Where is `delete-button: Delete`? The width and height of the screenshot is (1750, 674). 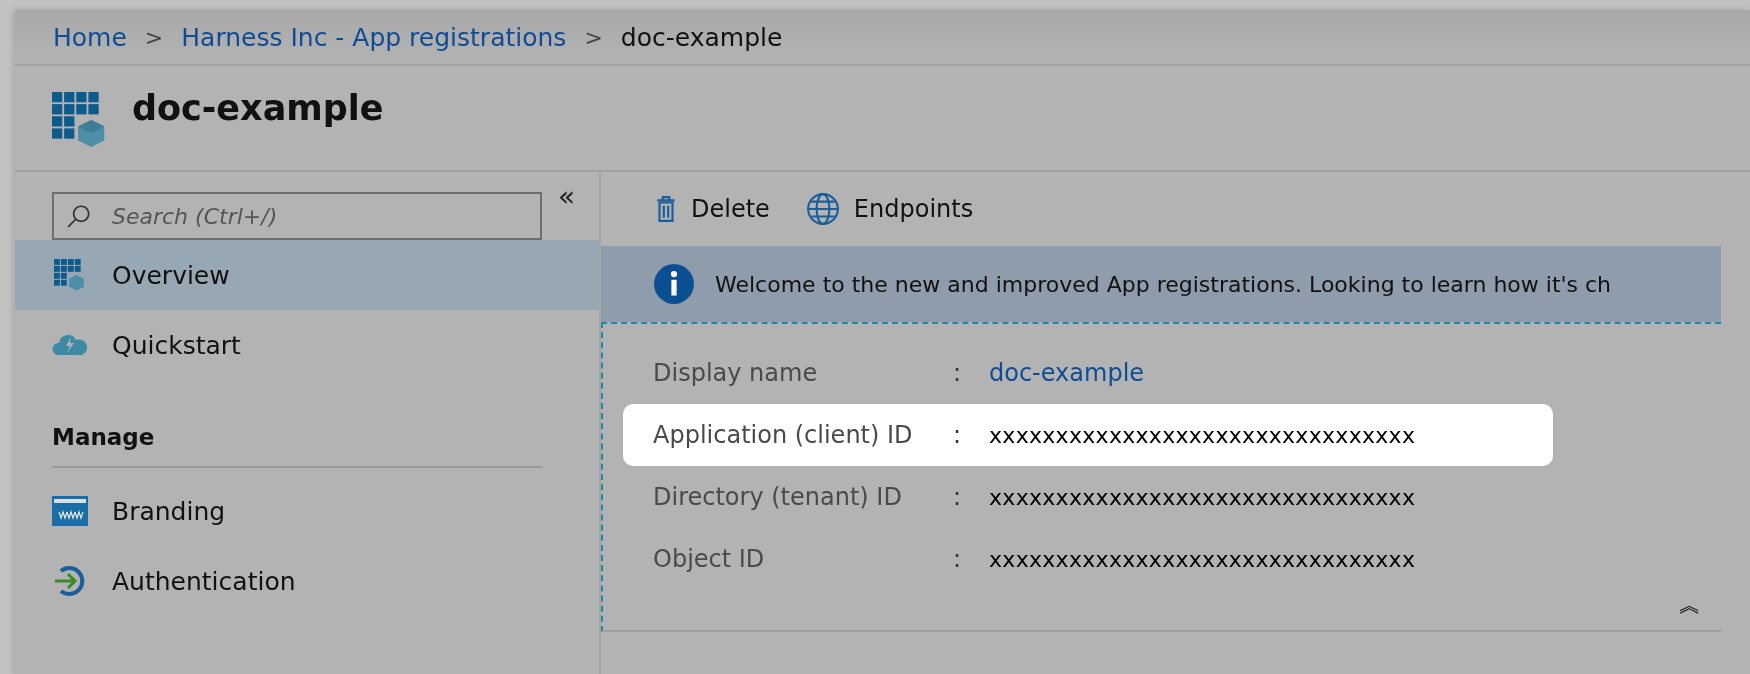 delete-button: Delete is located at coordinates (712, 209).